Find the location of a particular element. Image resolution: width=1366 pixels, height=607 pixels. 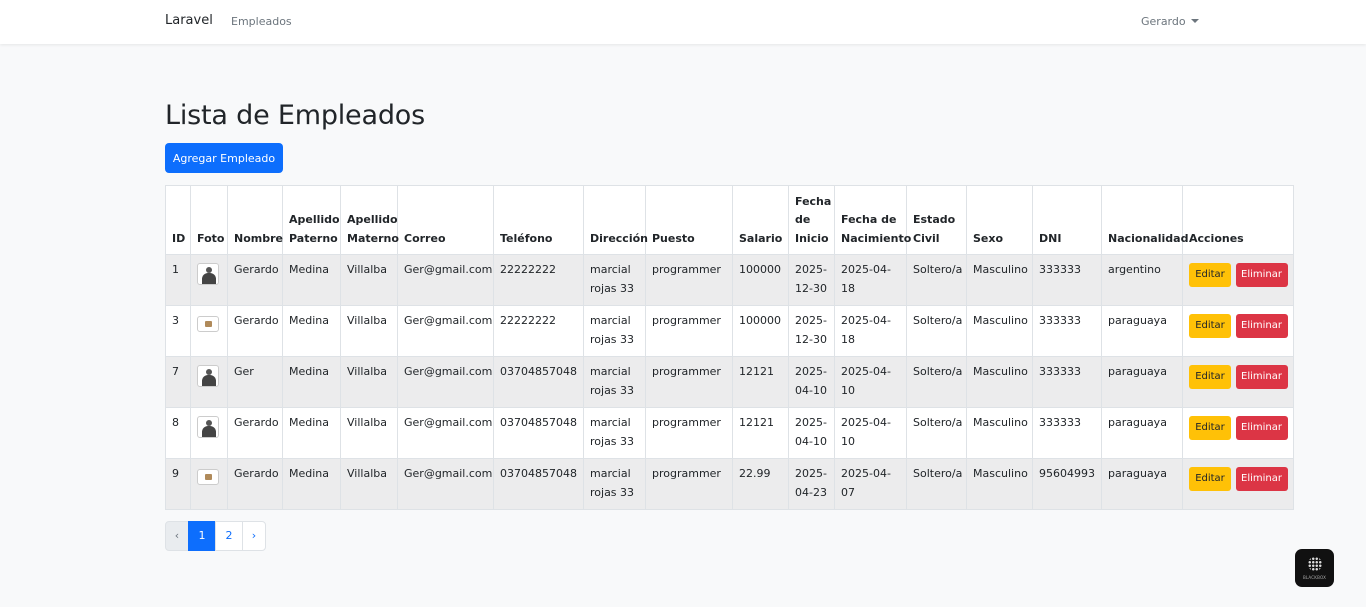

cell-fecha-nacimiento: 2025-04-07 is located at coordinates (870, 484).